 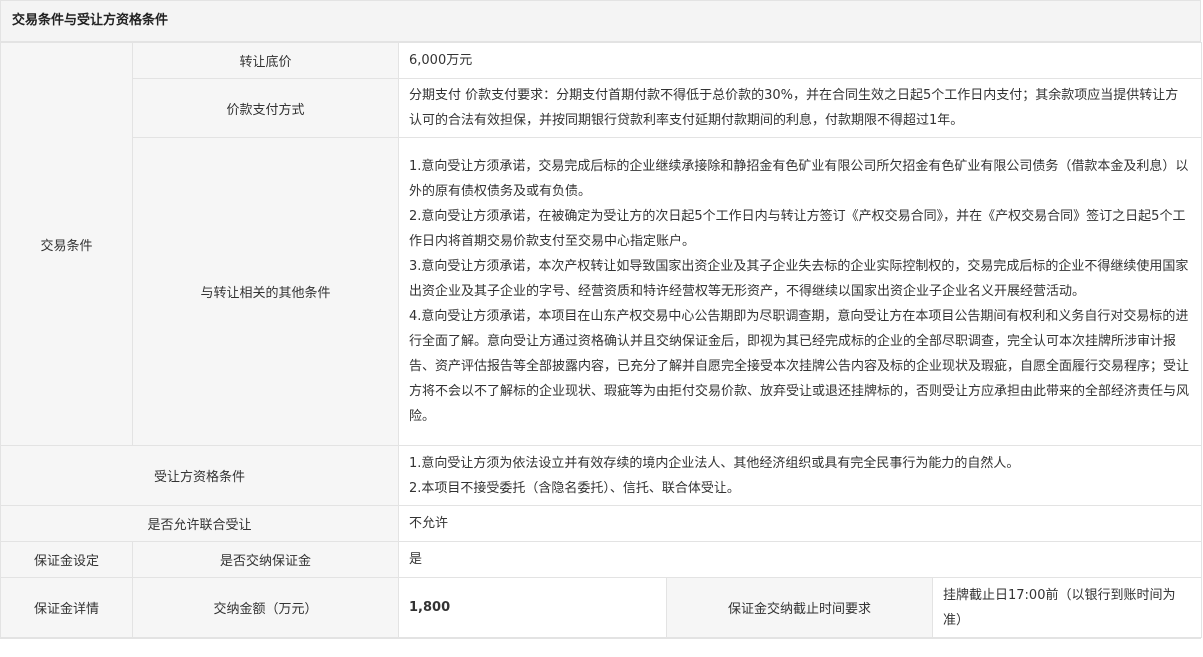 What do you see at coordinates (199, 523) in the screenshot?
I see `joint-label: 是否允许联合受让` at bounding box center [199, 523].